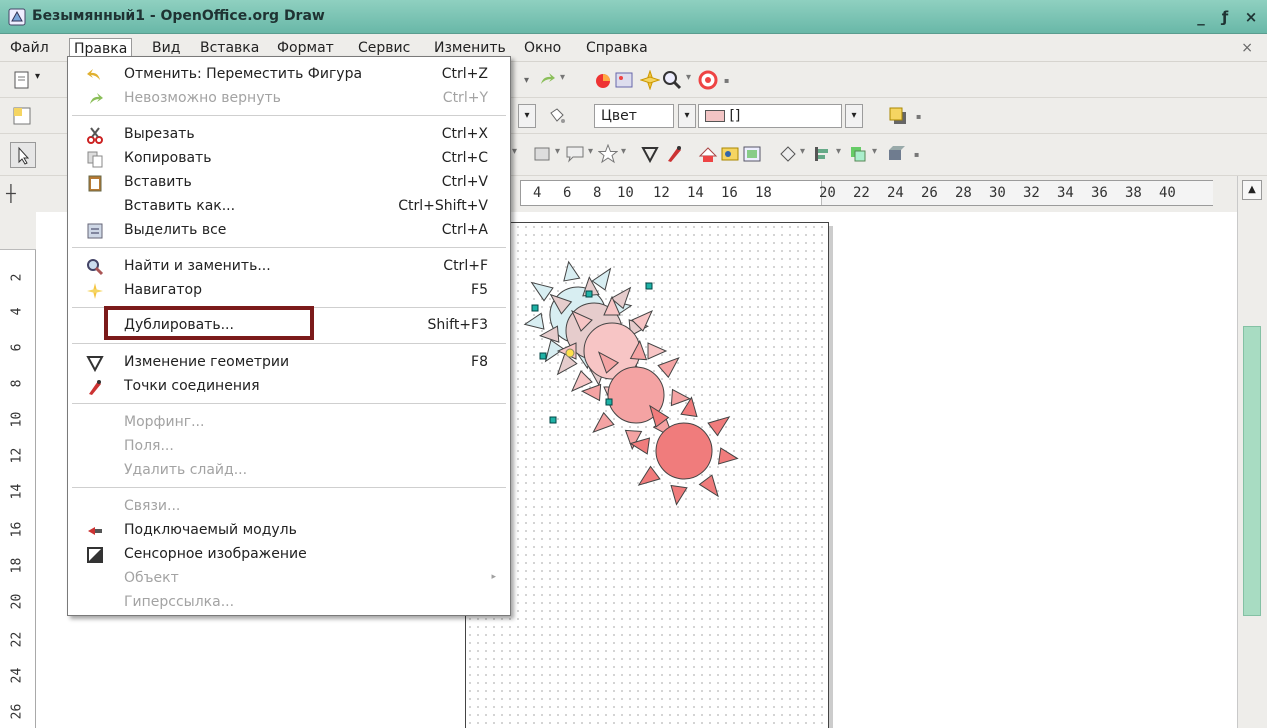 The height and width of the screenshot is (728, 1267). I want to click on select-tool-button, so click(23, 155).